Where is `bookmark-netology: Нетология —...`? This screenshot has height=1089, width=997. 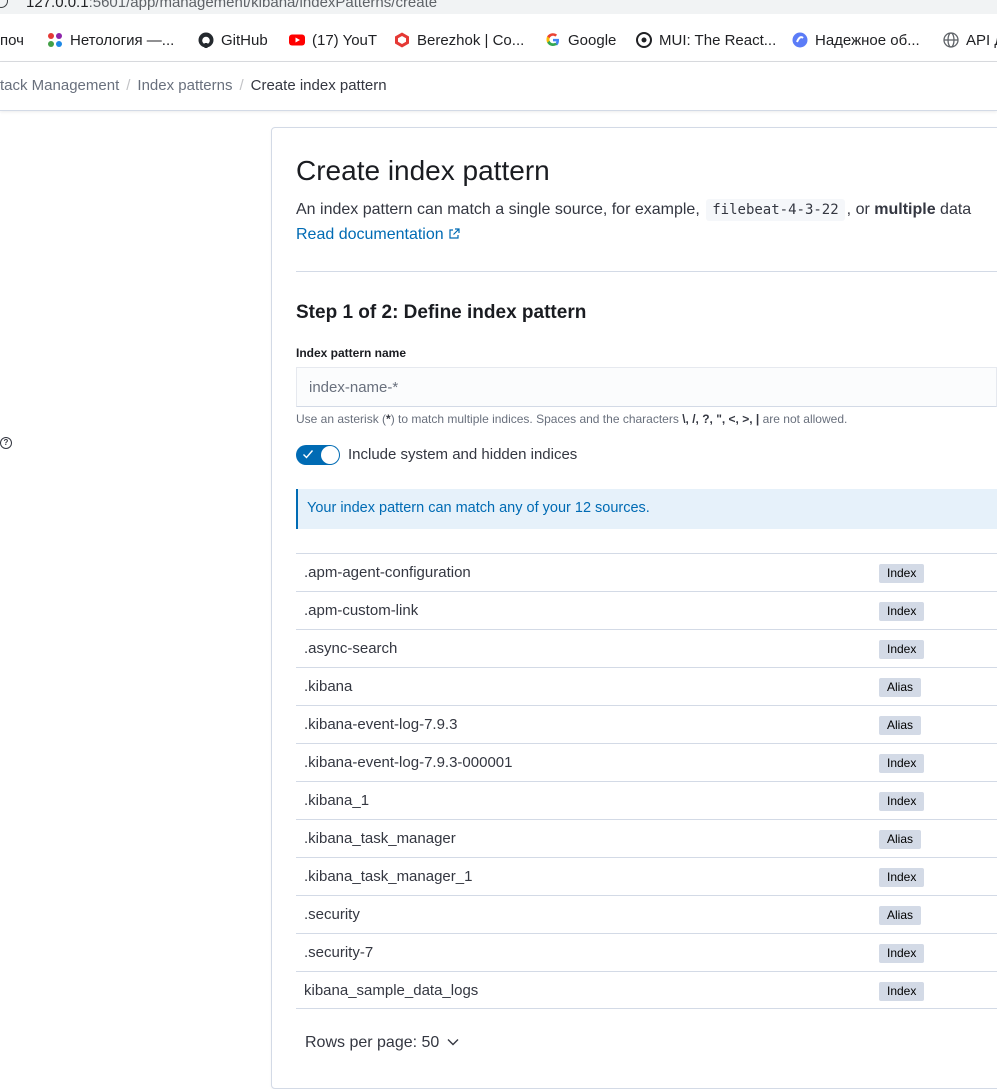 bookmark-netology: Нетология —... is located at coordinates (110, 41).